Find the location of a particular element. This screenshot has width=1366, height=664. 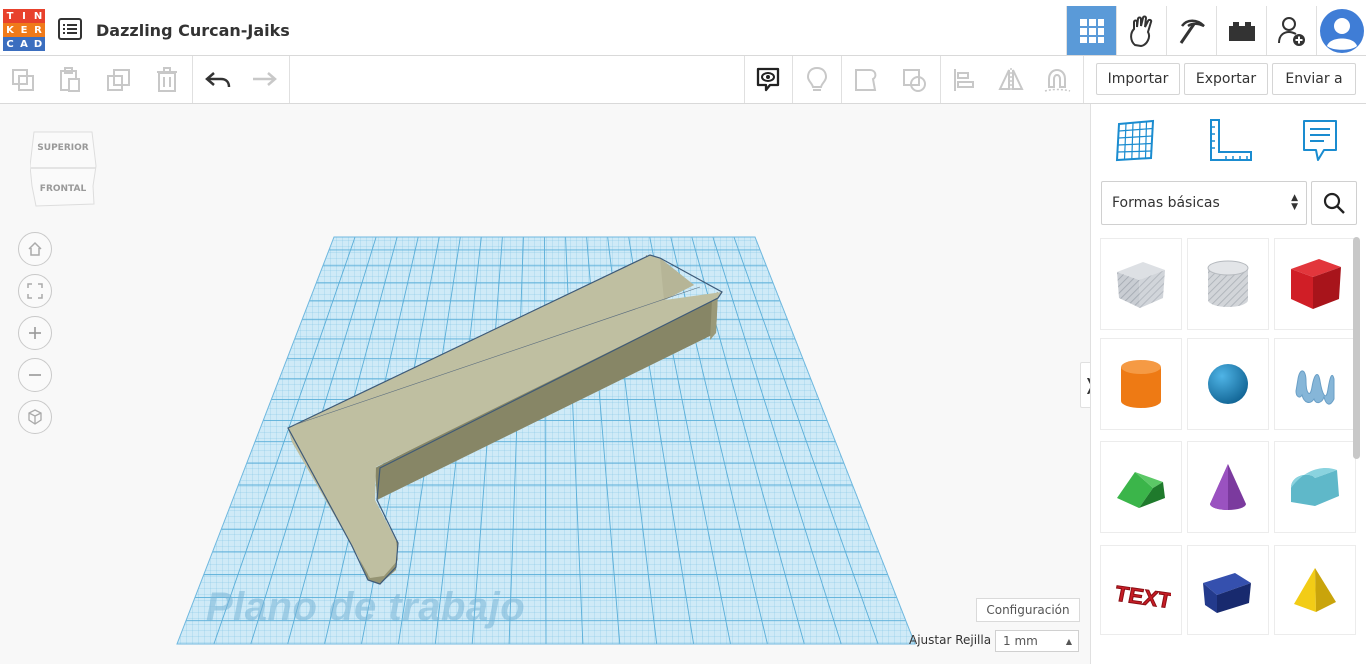

wedge-shape is located at coordinates (1228, 590).